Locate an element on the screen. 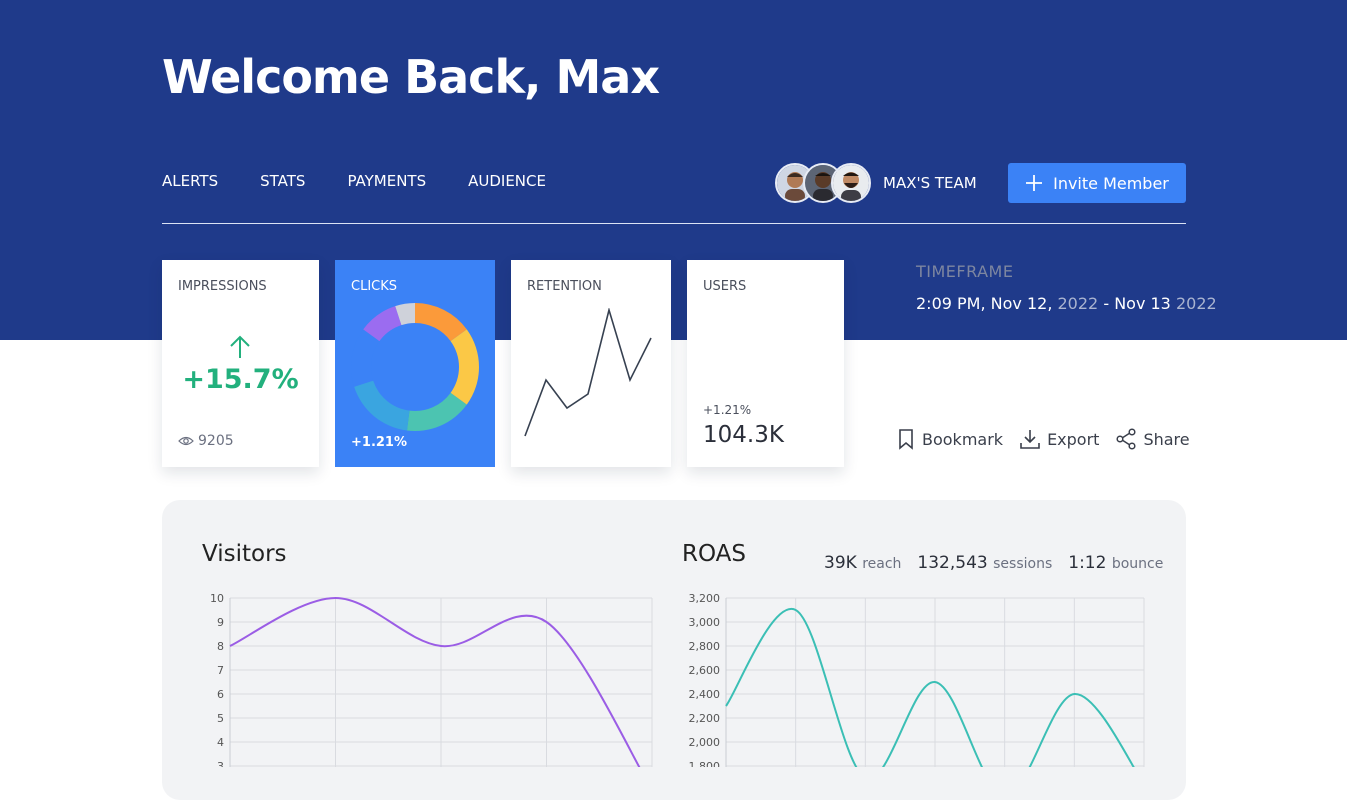 The width and height of the screenshot is (1347, 800). y-tick-label: 8 is located at coordinates (220, 646).